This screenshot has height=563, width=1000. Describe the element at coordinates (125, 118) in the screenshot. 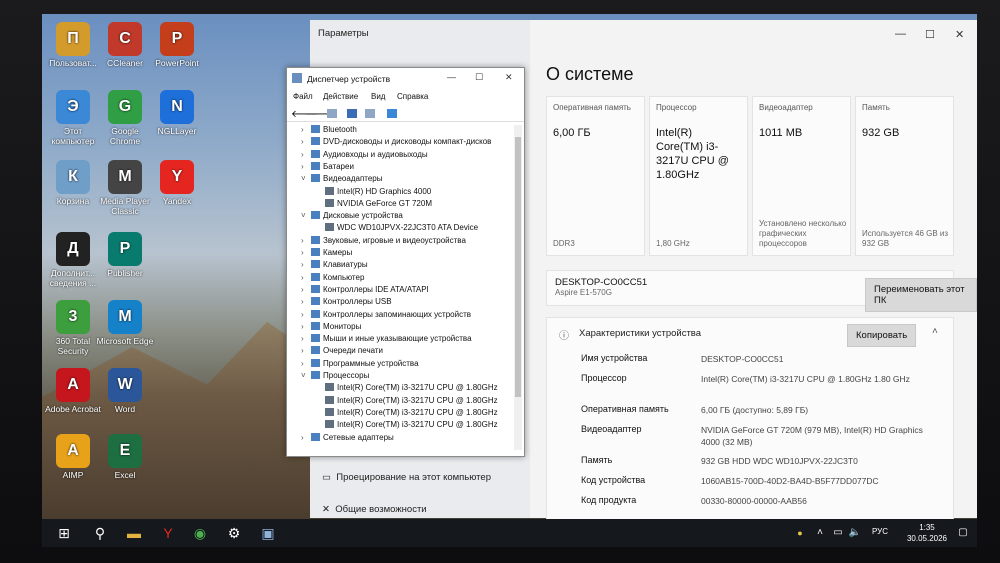

I see `desktop-icon-chrome: G Google Chrome` at that location.